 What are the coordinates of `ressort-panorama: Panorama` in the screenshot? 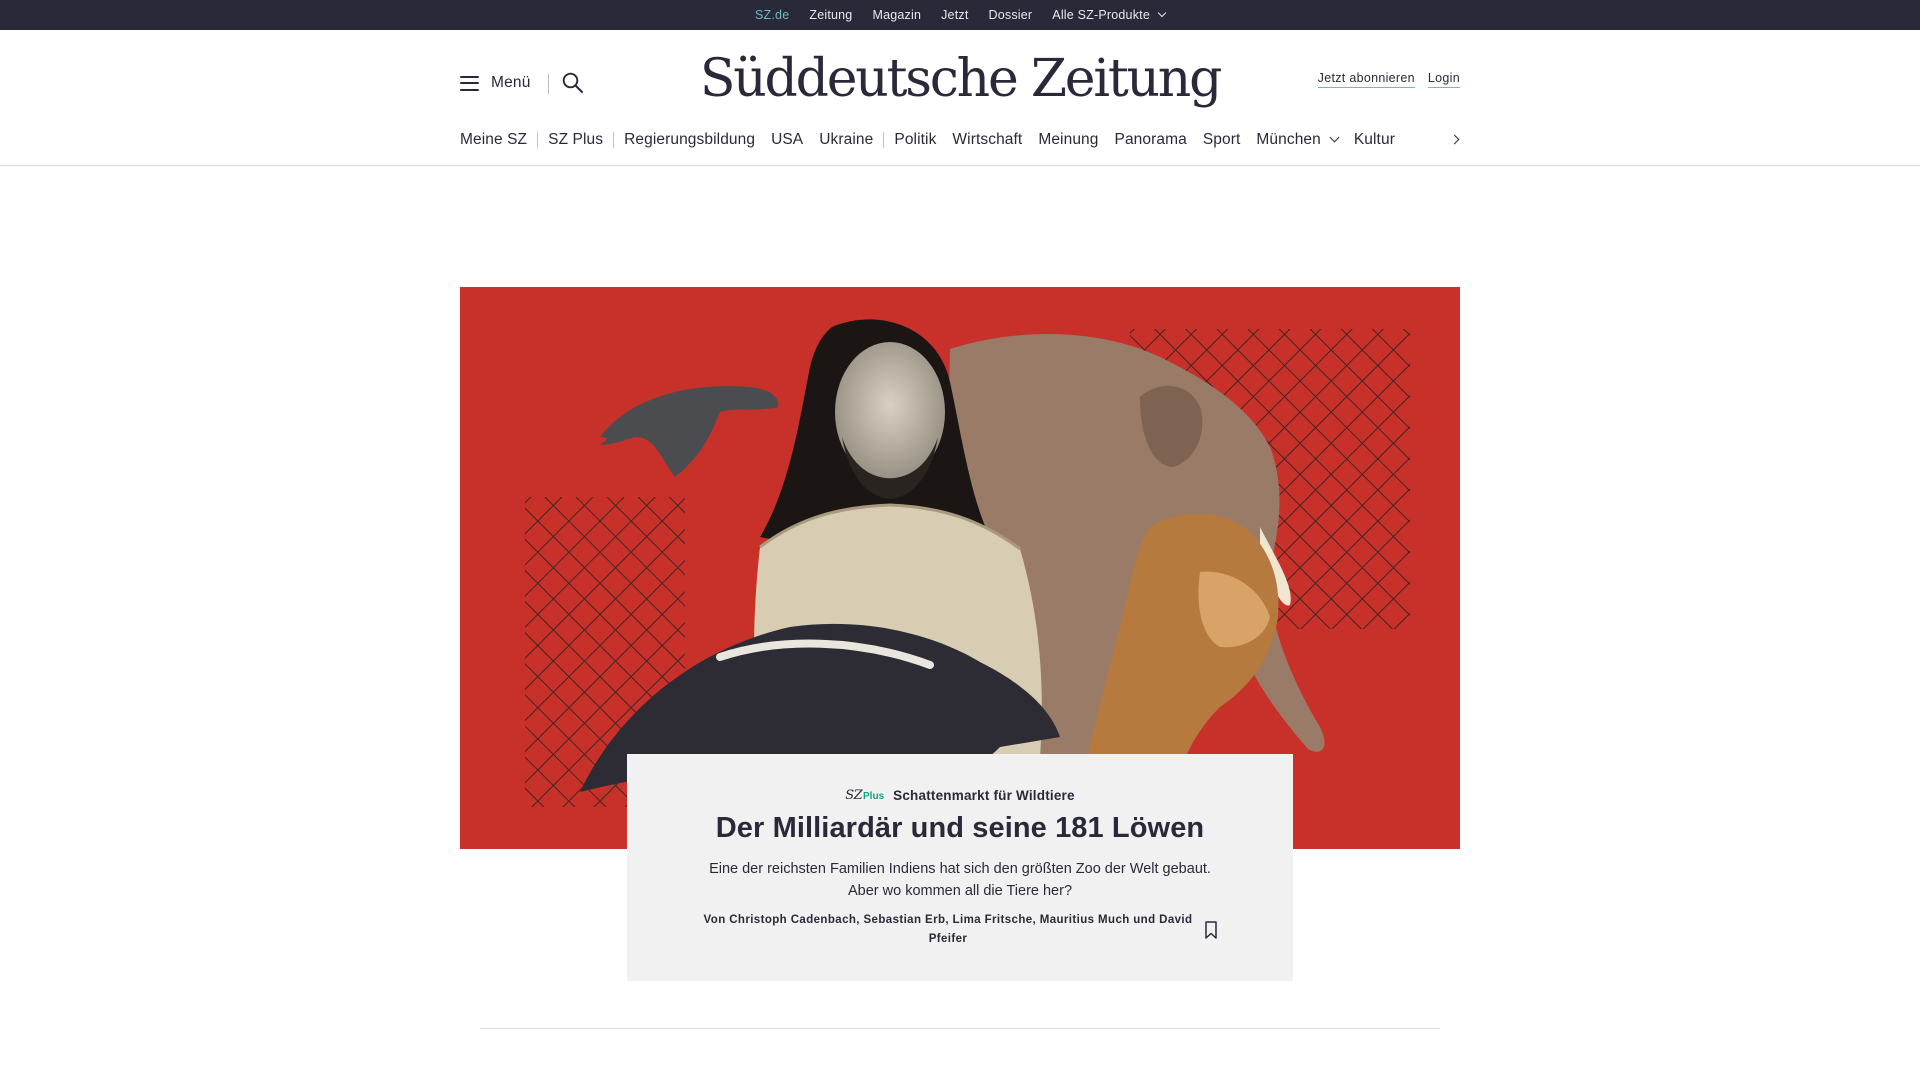 It's located at (1151, 140).